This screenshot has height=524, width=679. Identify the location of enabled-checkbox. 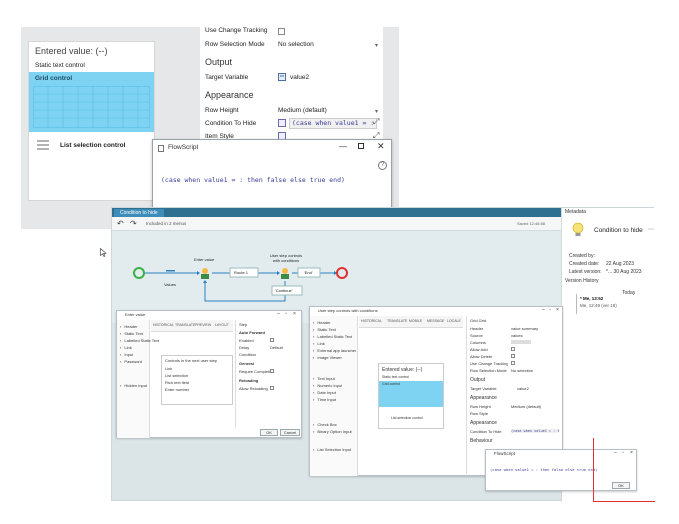
(272, 340).